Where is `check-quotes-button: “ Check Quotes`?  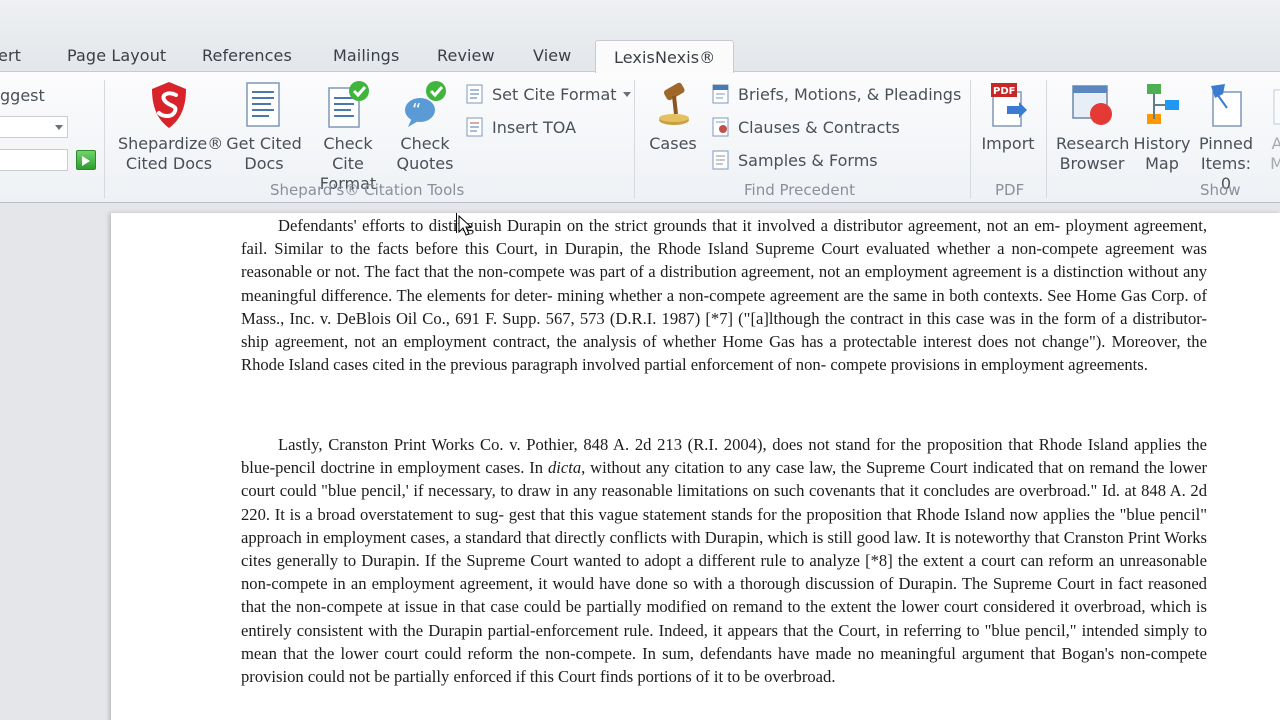 check-quotes-button: “ Check Quotes is located at coordinates (425, 127).